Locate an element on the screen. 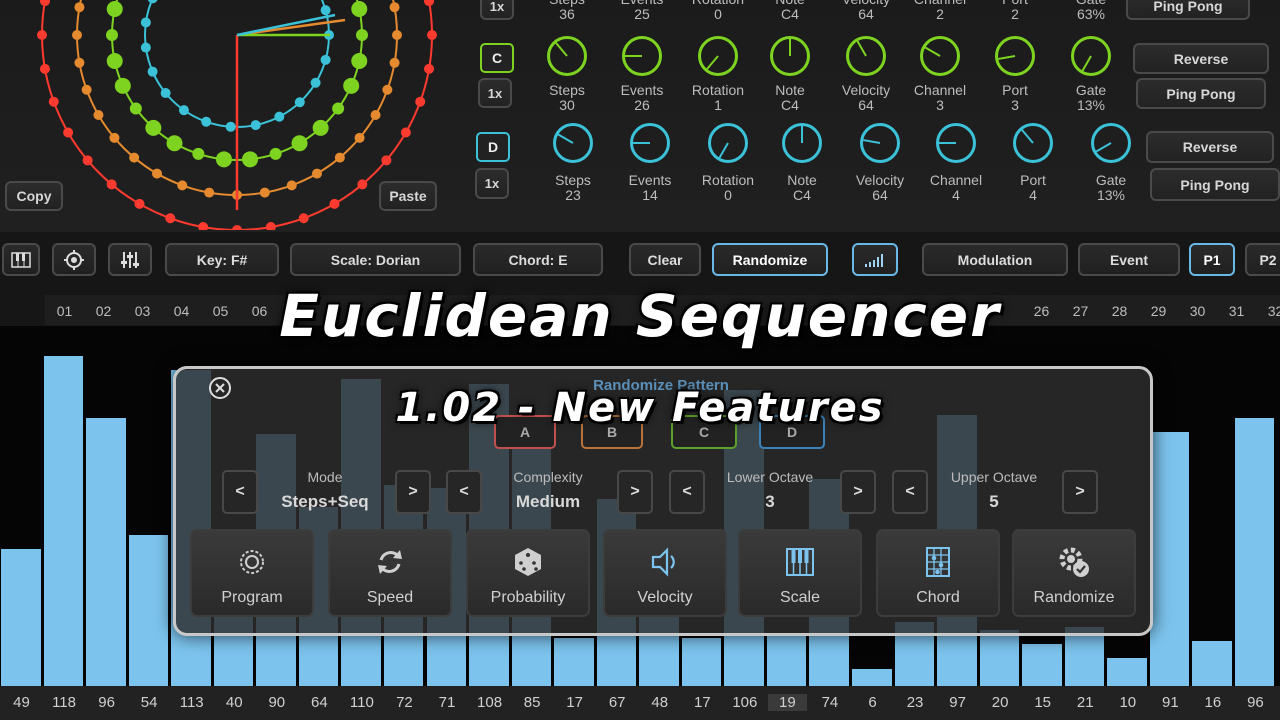 Image resolution: width=1280 pixels, height=720 pixels. lower-octave-next-button: > is located at coordinates (858, 492).